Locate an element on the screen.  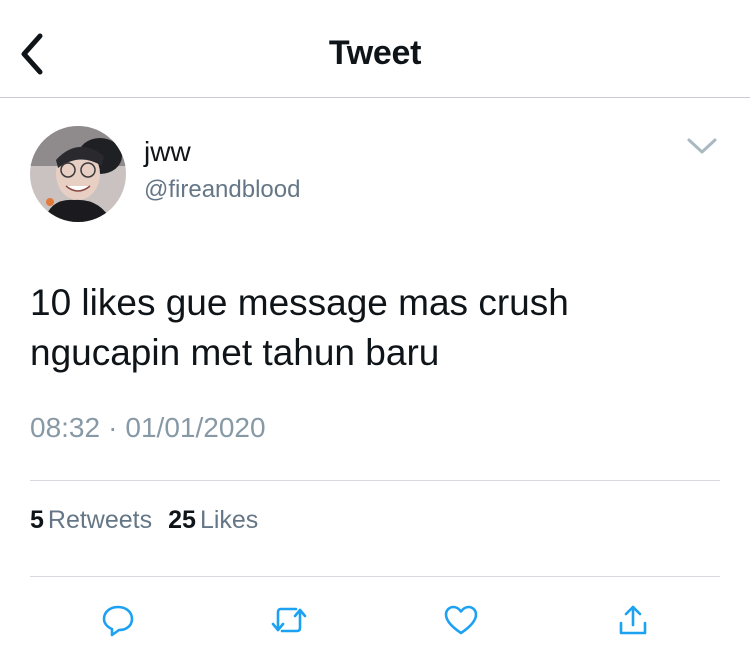
more-options-button is located at coordinates (702, 146).